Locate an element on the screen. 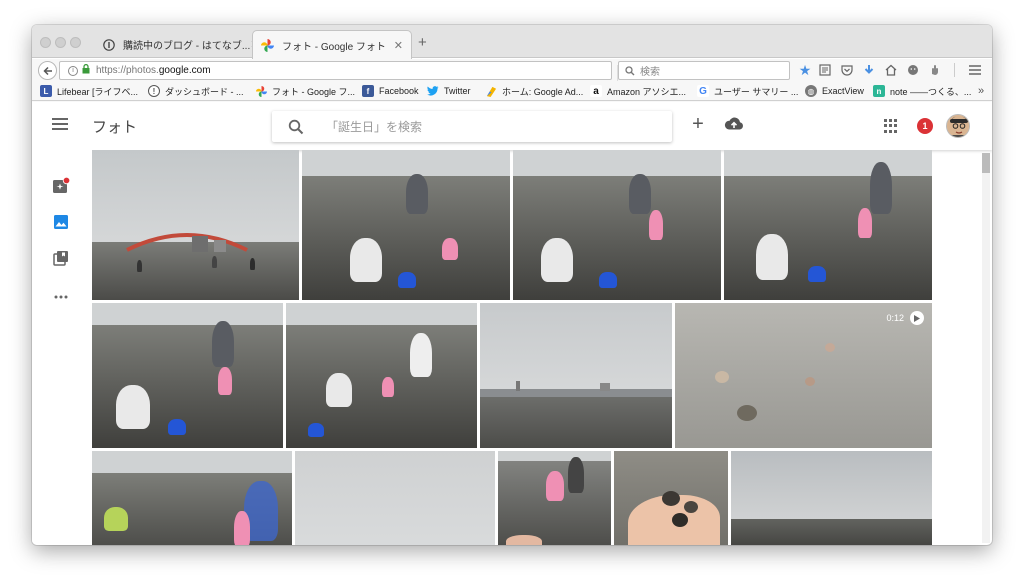 Image resolution: width=1024 pixels, height=583 pixels. account-avatar is located at coordinates (958, 126).